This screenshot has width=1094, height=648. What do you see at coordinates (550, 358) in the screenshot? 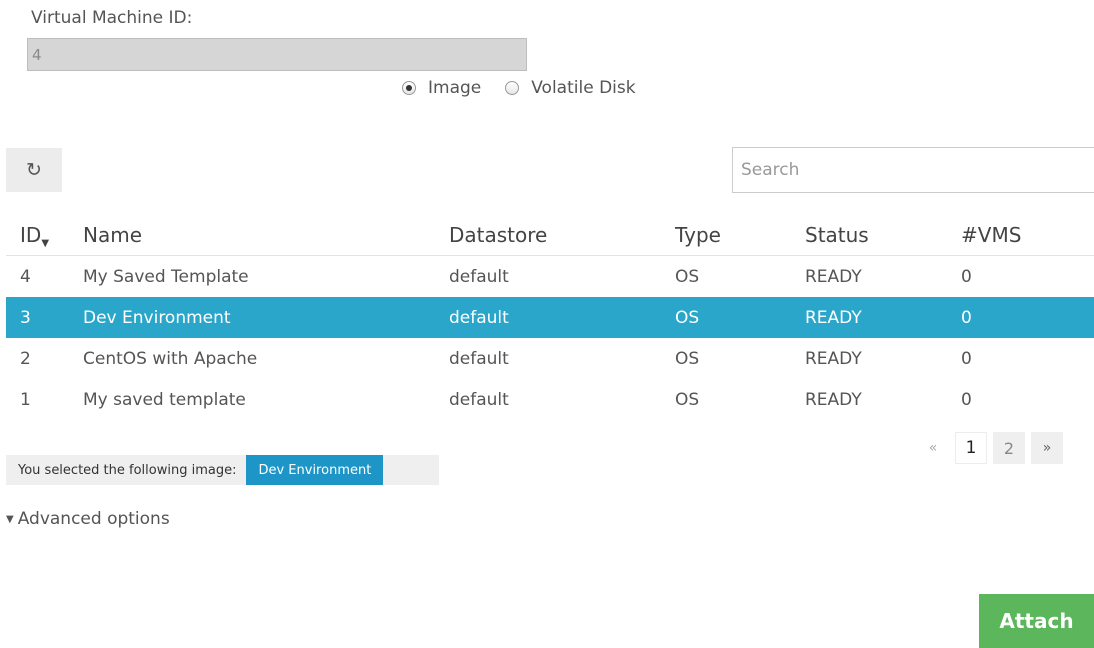
I see `table-row: 2 CentOS with Apache default OS READY 0` at bounding box center [550, 358].